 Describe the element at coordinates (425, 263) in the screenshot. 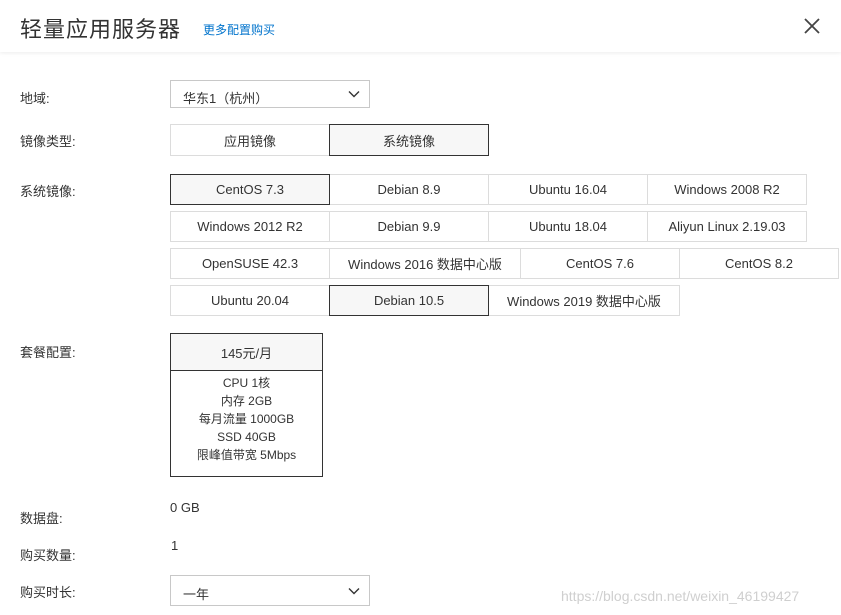

I see `os-option-windows-2016-dc: Windows 2016 数据中心版` at that location.